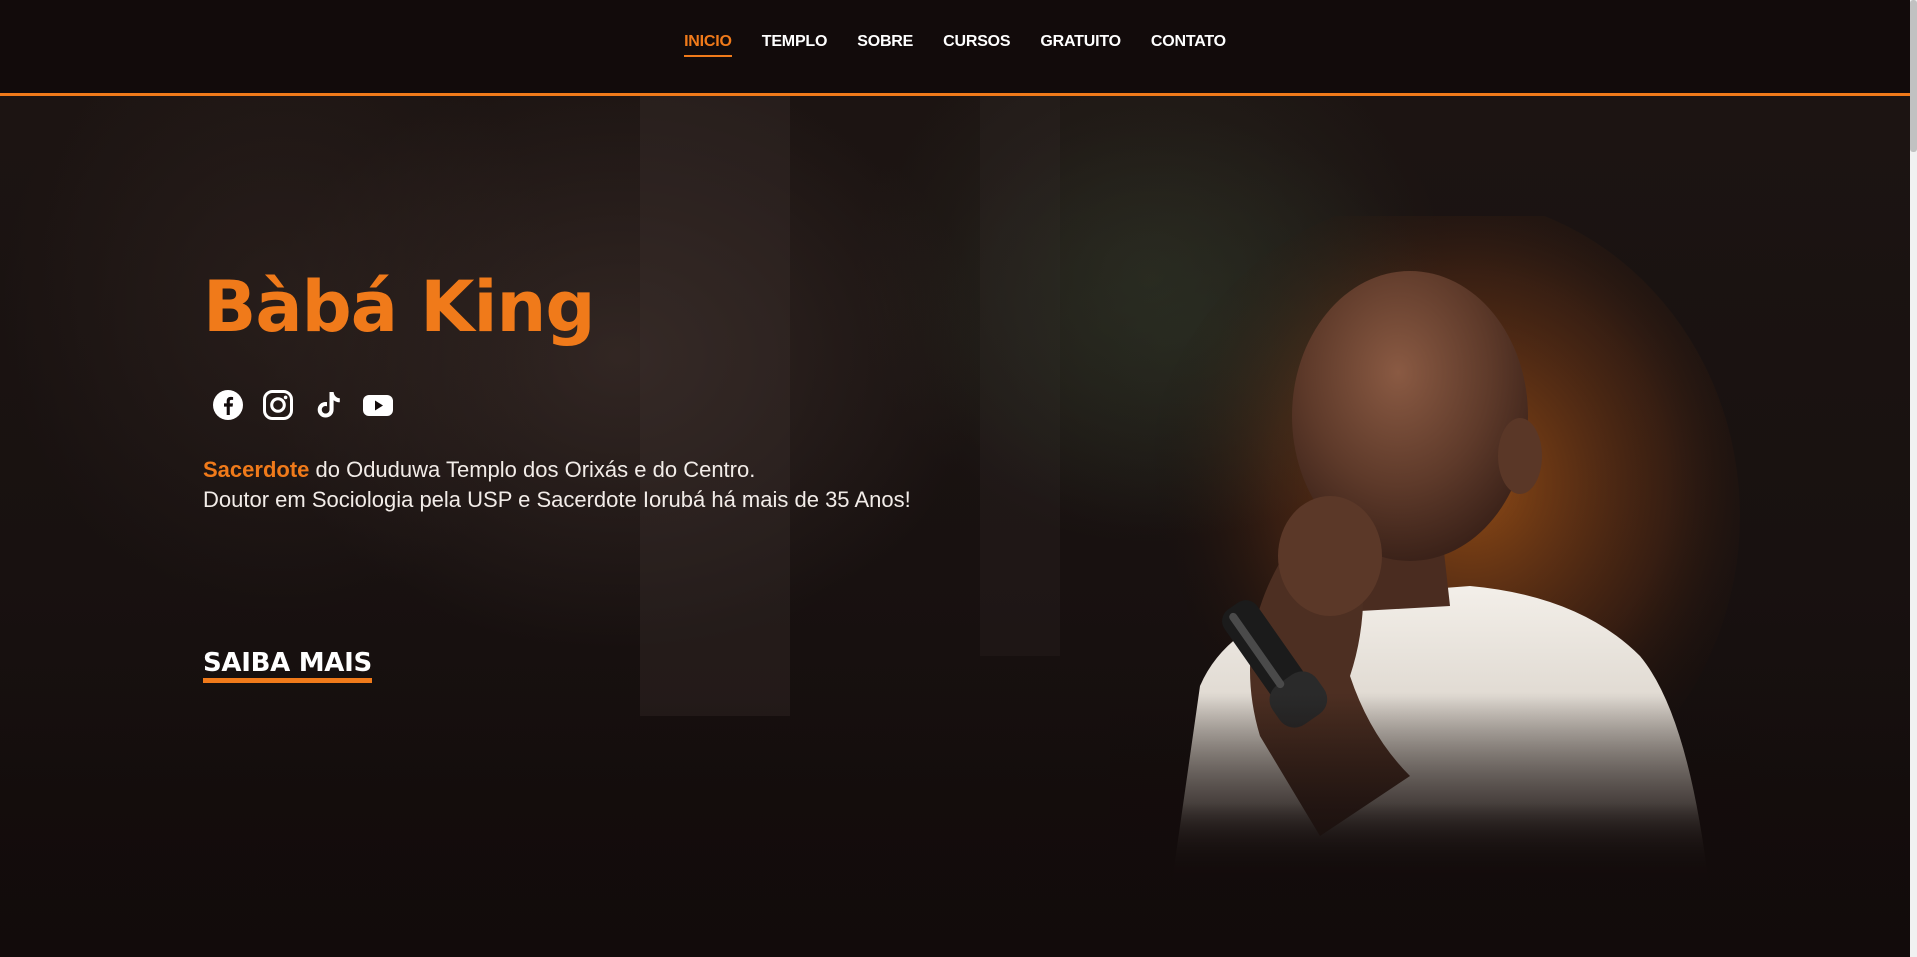 The width and height of the screenshot is (1917, 957). What do you see at coordinates (256, 469) in the screenshot?
I see `highlight-word: Sacerdote` at bounding box center [256, 469].